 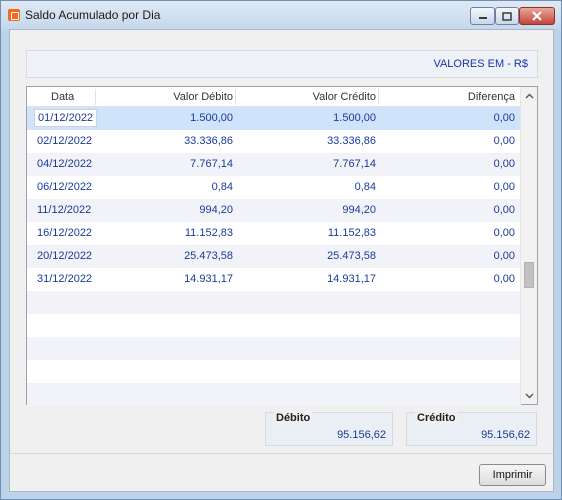 What do you see at coordinates (93, 15) in the screenshot?
I see `window-title: Saldo Acumulado por Dia` at bounding box center [93, 15].